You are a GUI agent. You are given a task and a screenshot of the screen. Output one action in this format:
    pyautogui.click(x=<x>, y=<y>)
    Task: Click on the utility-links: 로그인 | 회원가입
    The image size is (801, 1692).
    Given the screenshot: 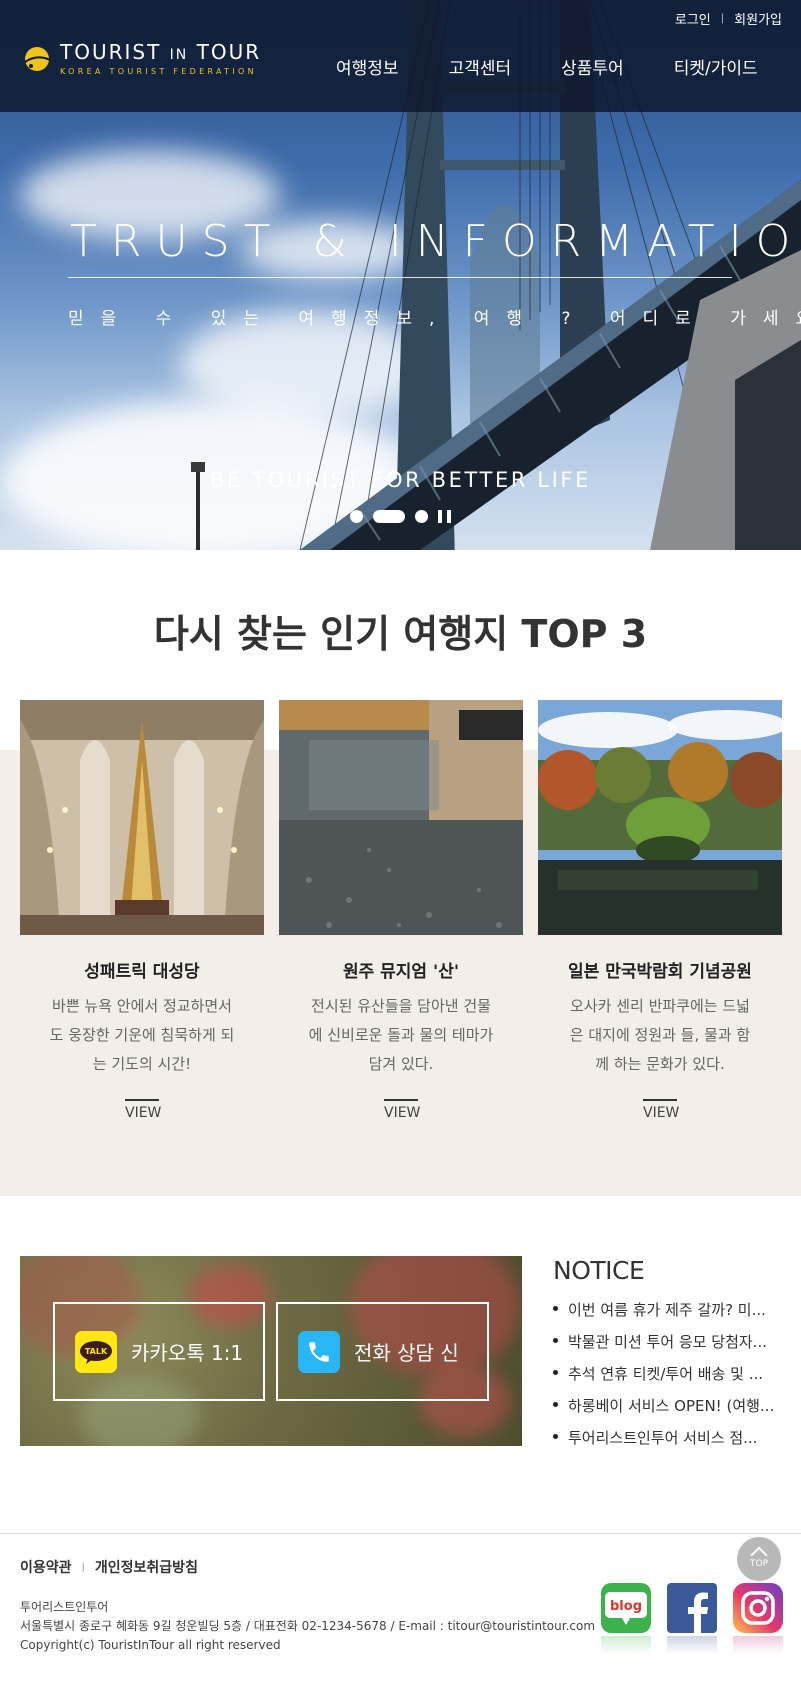 What is the action you would take?
    pyautogui.click(x=728, y=18)
    